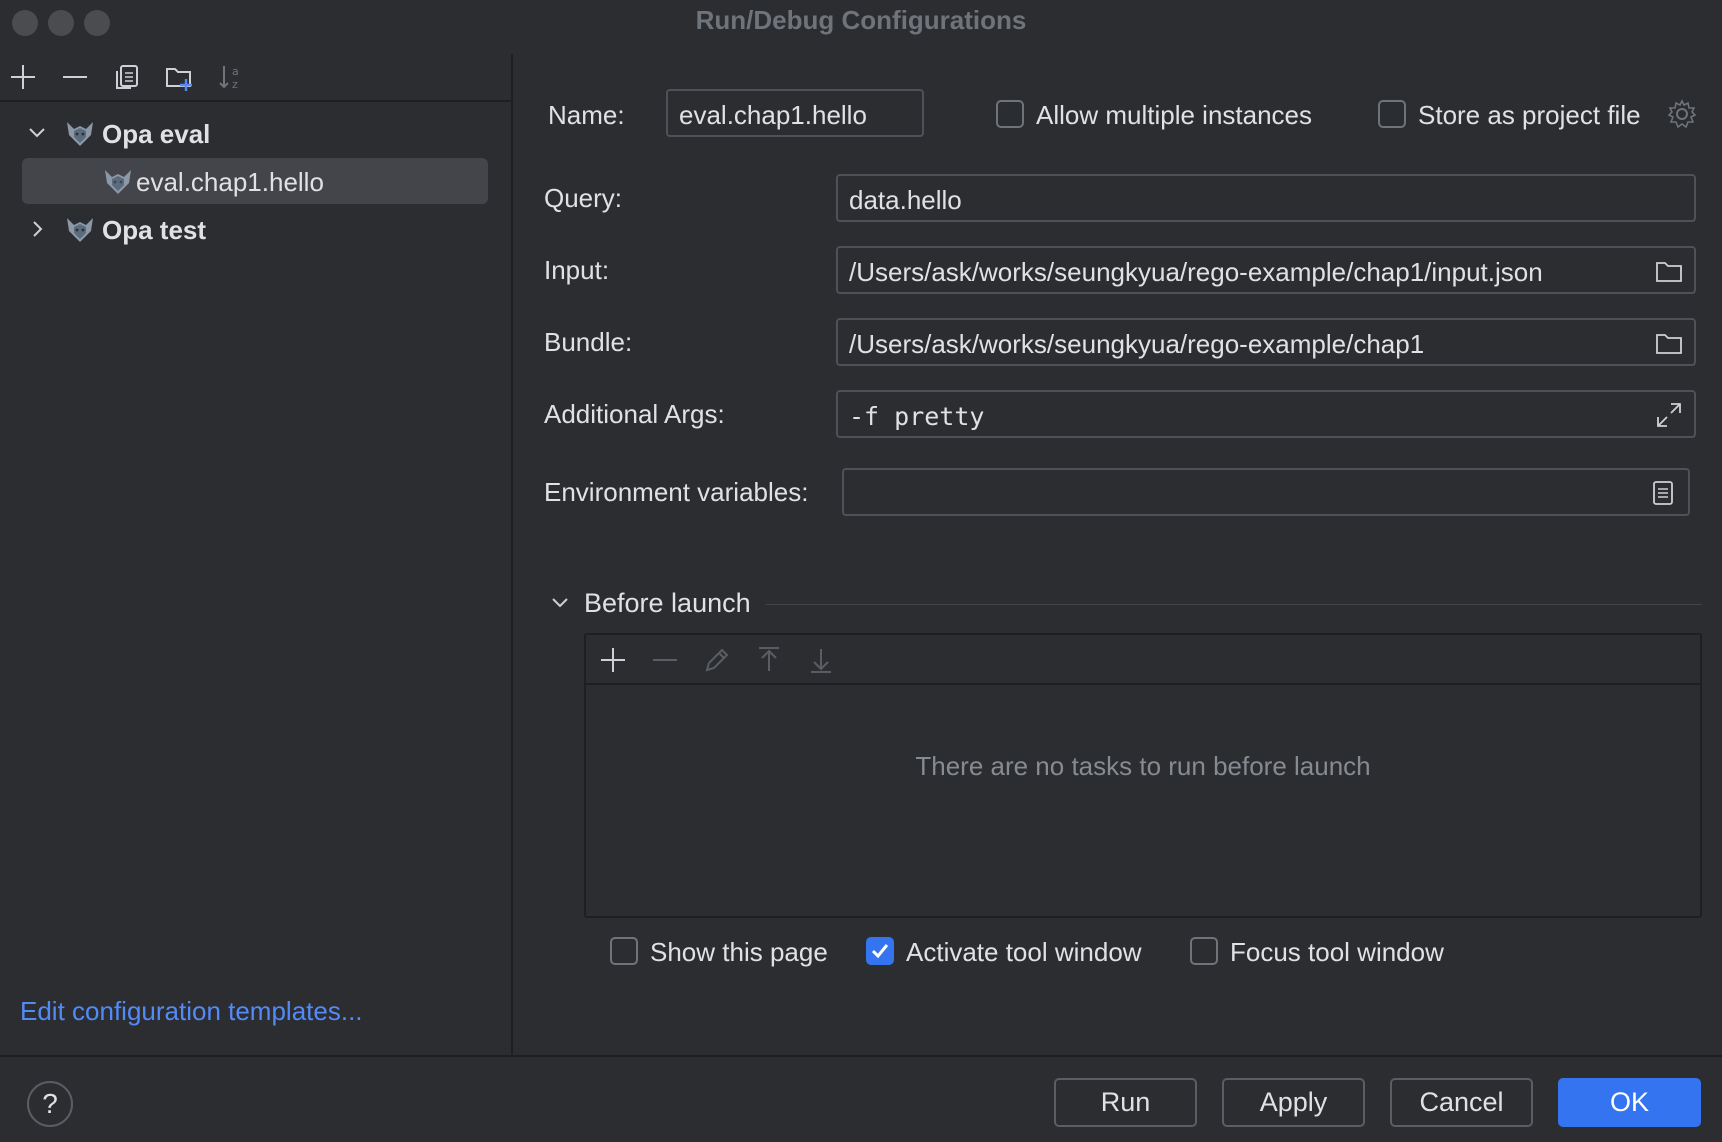 The width and height of the screenshot is (1722, 1142). Describe the element at coordinates (665, 660) in the screenshot. I see `remove-task-icon` at that location.